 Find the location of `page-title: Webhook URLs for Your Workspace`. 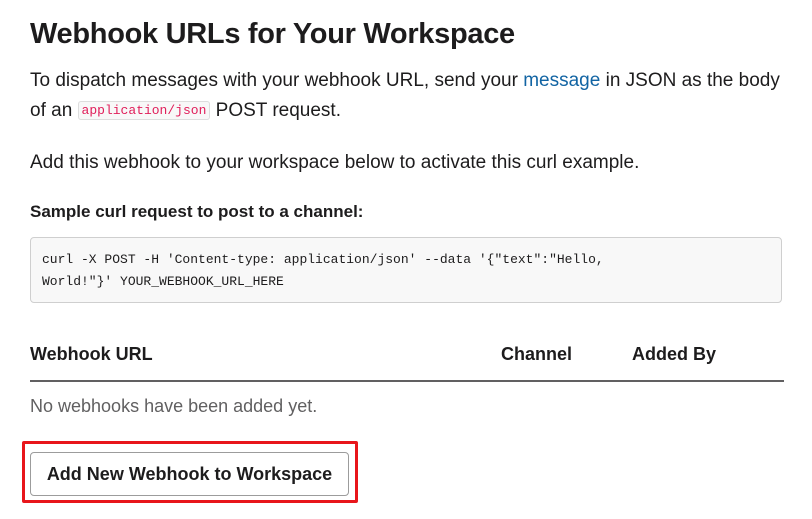

page-title: Webhook URLs for Your Workspace is located at coordinates (272, 34).